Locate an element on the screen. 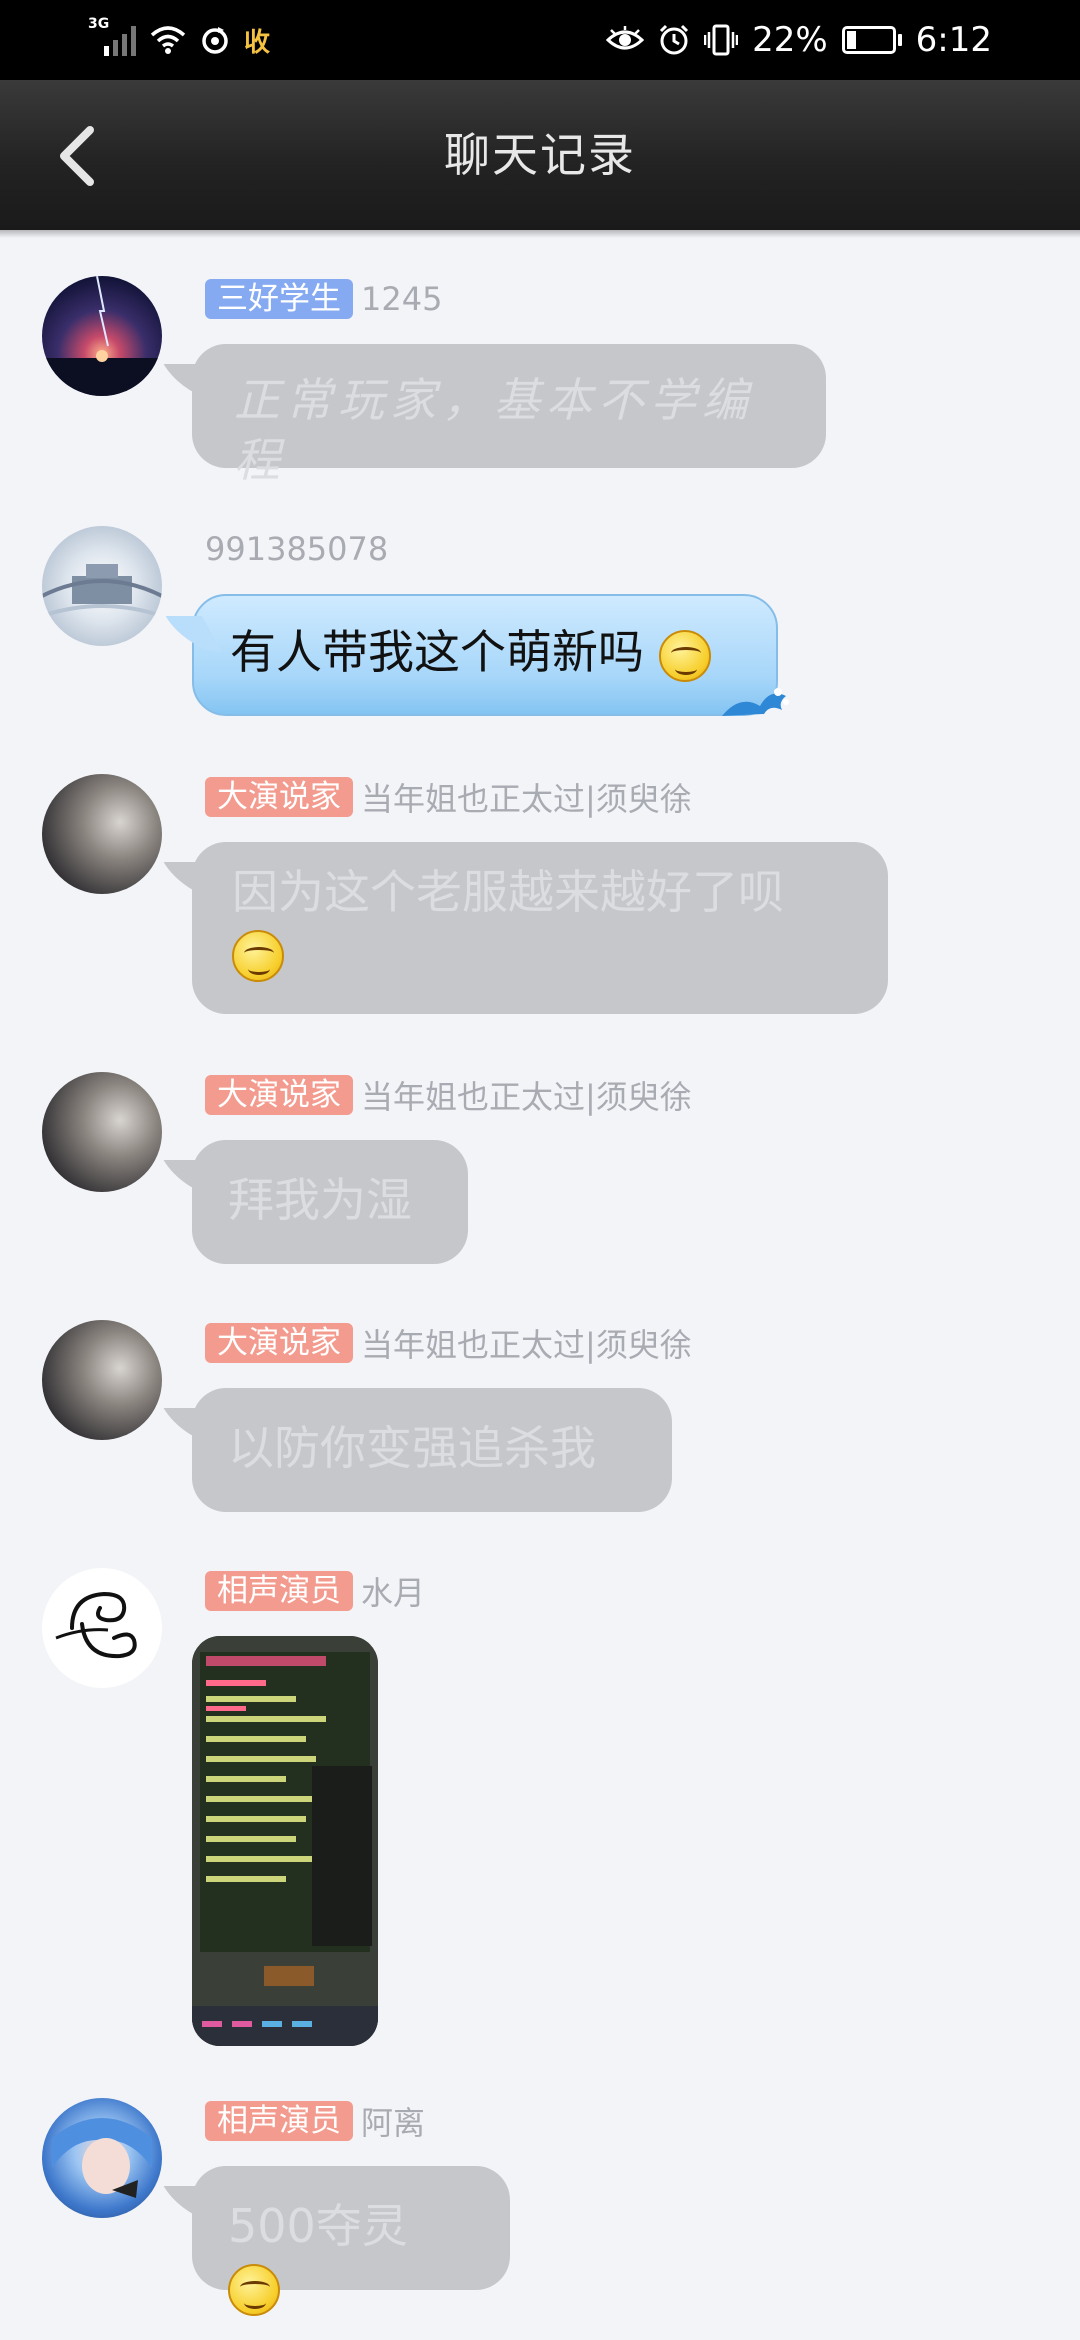 Image resolution: width=1080 pixels, height=2340 pixels. status-bar: 3G 收 22% 6:12 is located at coordinates (540, 40).